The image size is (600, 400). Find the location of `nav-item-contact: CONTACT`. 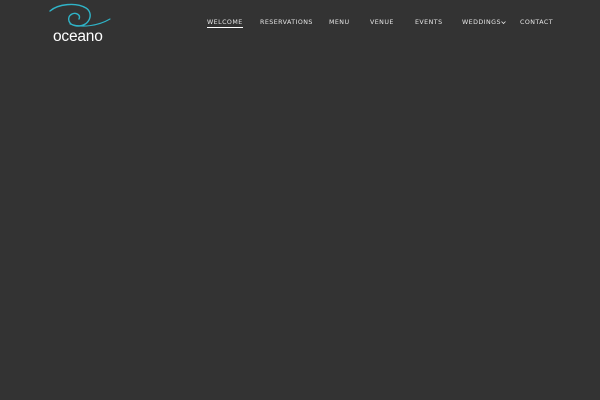

nav-item-contact: CONTACT is located at coordinates (536, 22).